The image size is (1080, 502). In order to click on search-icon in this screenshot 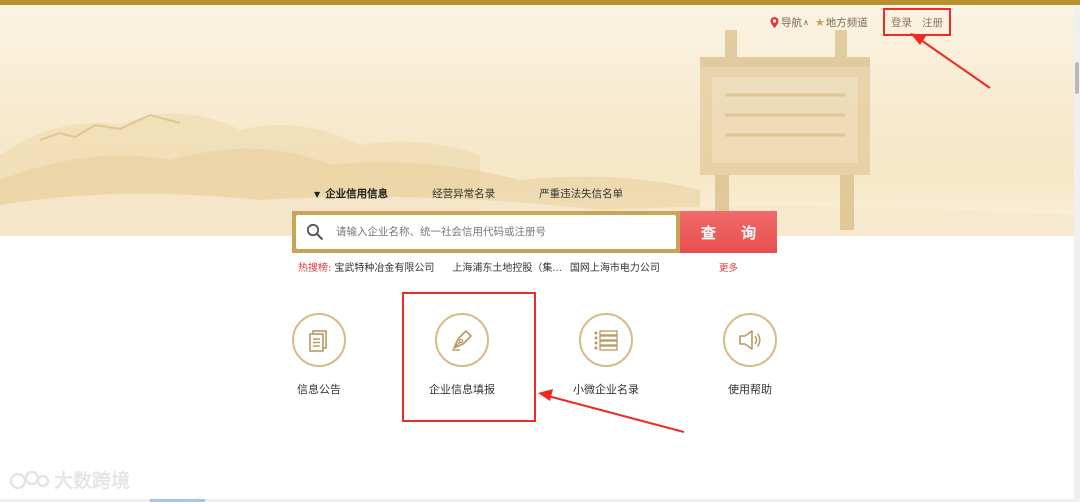, I will do `click(315, 232)`.